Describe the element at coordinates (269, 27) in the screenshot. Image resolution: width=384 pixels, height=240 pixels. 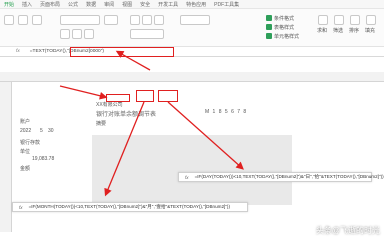
I see `table-style-icon` at that location.